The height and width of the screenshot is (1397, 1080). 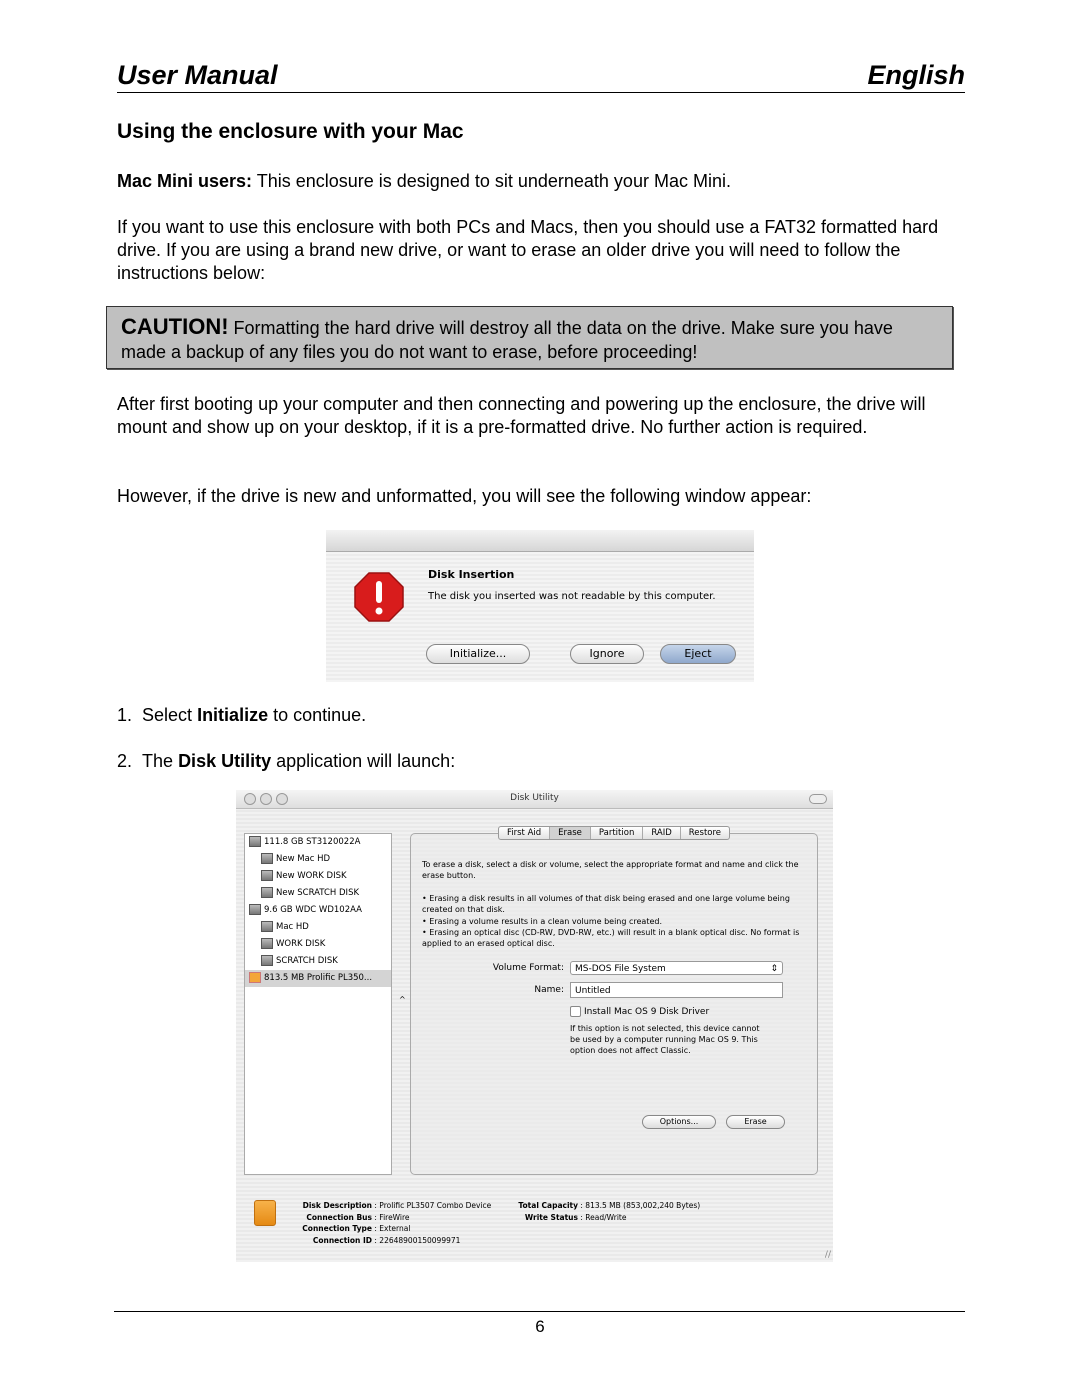 I want to click on step-text: The, so click(x=160, y=761).